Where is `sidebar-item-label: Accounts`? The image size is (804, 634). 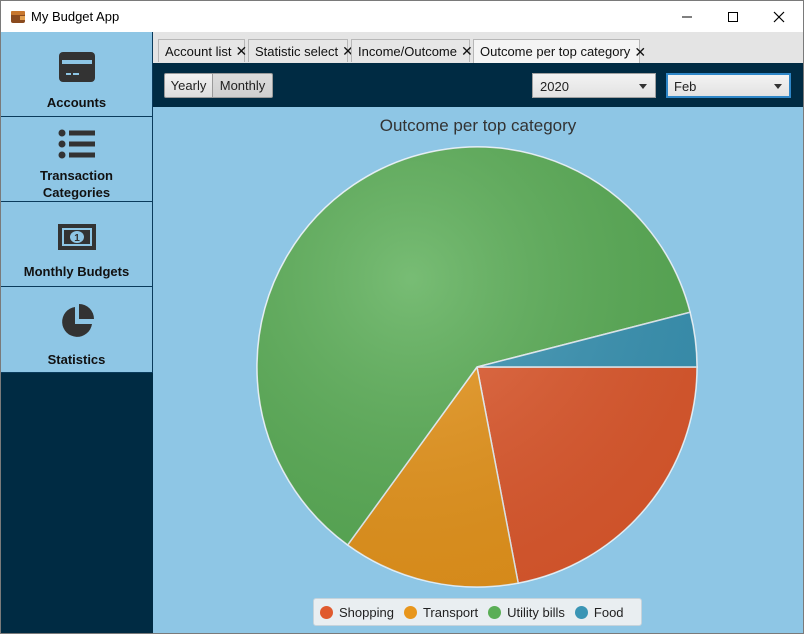 sidebar-item-label: Accounts is located at coordinates (76, 102).